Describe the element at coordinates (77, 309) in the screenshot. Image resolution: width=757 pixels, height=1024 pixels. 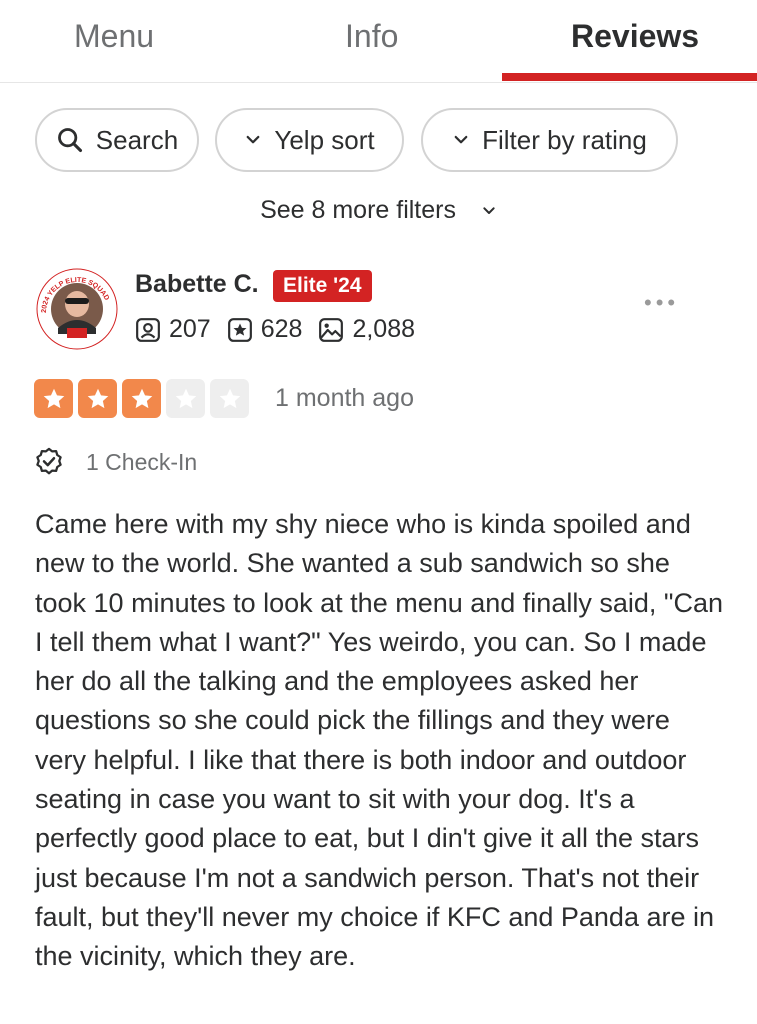
I see `avatar: 2024 YELP ELITE SQUAD` at that location.